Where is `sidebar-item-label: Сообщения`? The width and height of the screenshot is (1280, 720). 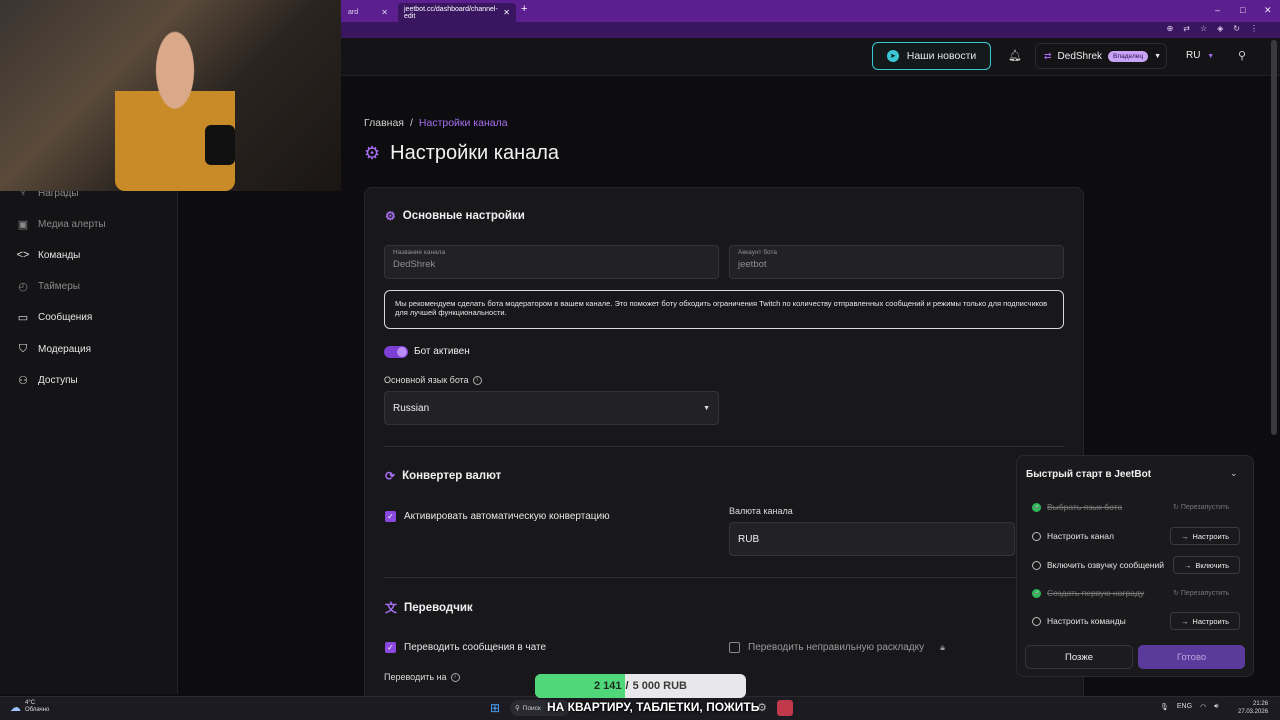 sidebar-item-label: Сообщения is located at coordinates (65, 317).